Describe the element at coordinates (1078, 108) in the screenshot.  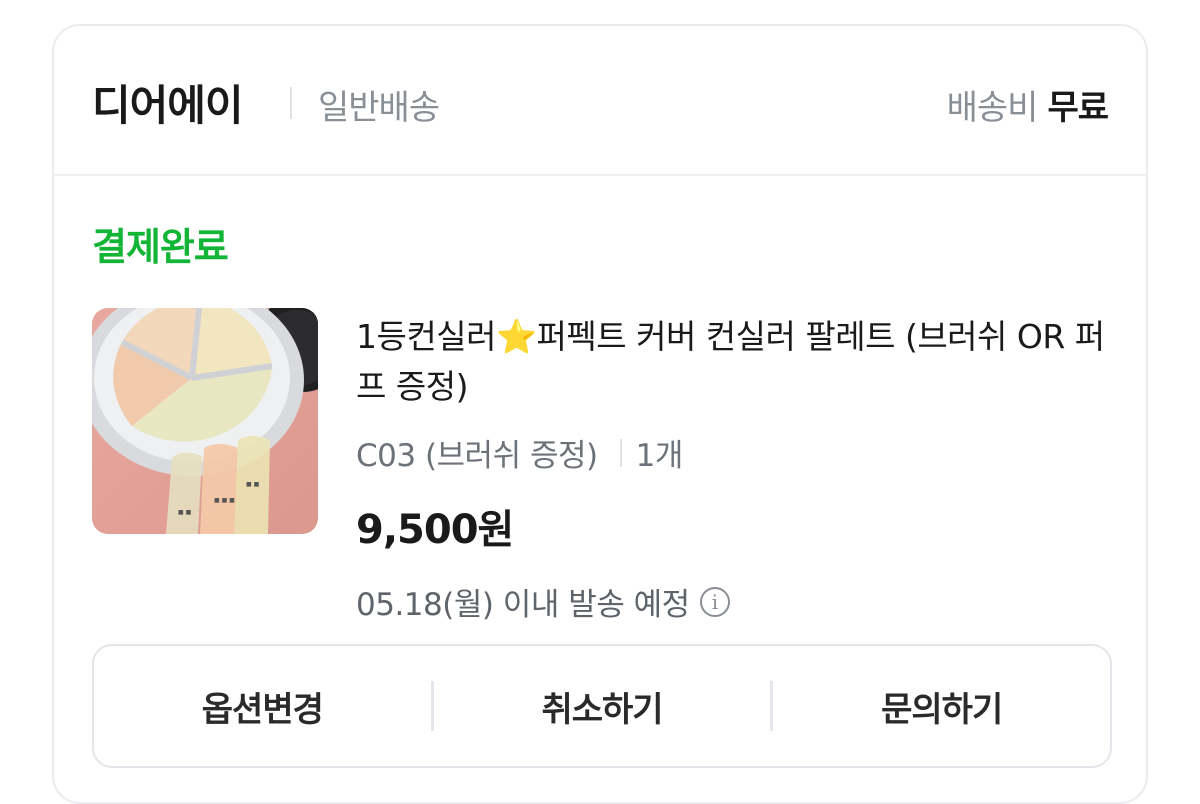
I see `shipping-fee-value: 무료` at that location.